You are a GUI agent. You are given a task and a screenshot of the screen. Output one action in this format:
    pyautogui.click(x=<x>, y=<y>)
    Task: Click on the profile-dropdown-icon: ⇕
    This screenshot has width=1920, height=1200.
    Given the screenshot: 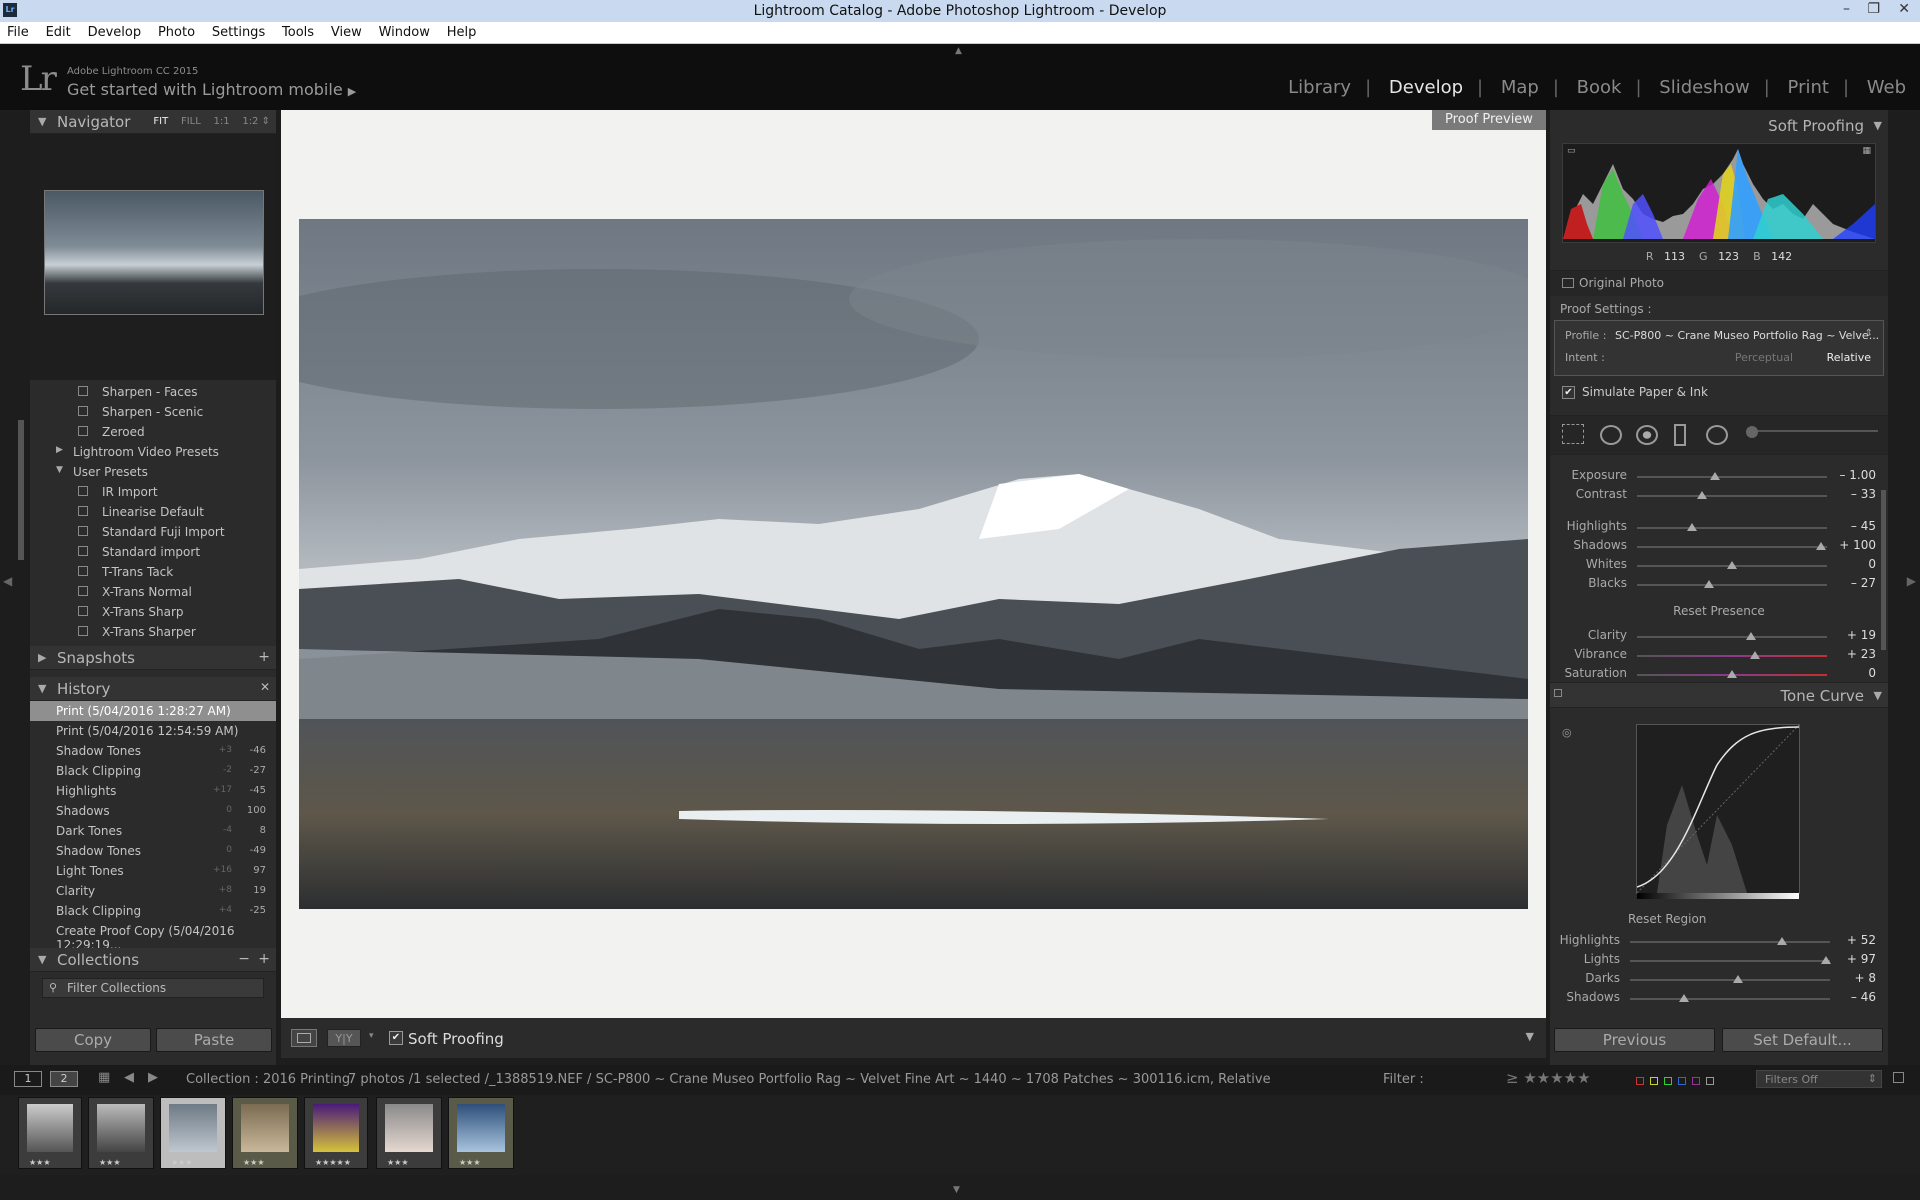 What is the action you would take?
    pyautogui.click(x=1869, y=333)
    